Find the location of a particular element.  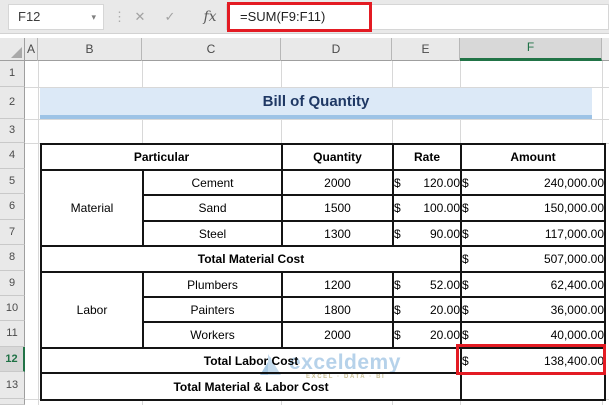

quantity-cell: 1500 is located at coordinates (338, 208).